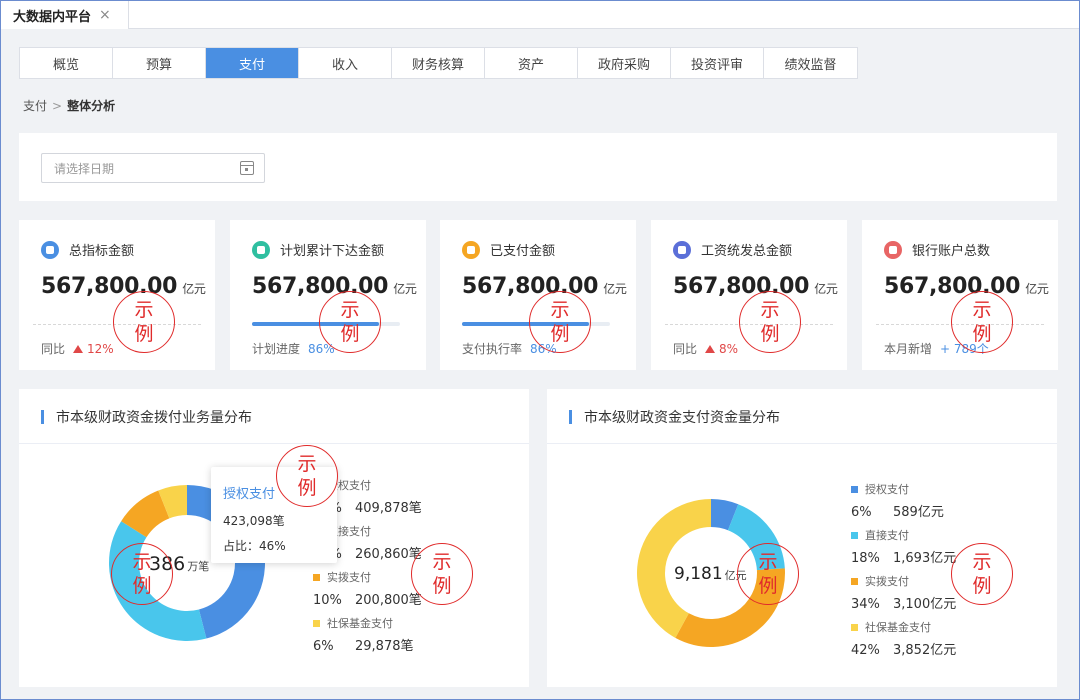 This screenshot has height=700, width=1080. I want to click on tooltip-count: 423,098笔, so click(254, 521).